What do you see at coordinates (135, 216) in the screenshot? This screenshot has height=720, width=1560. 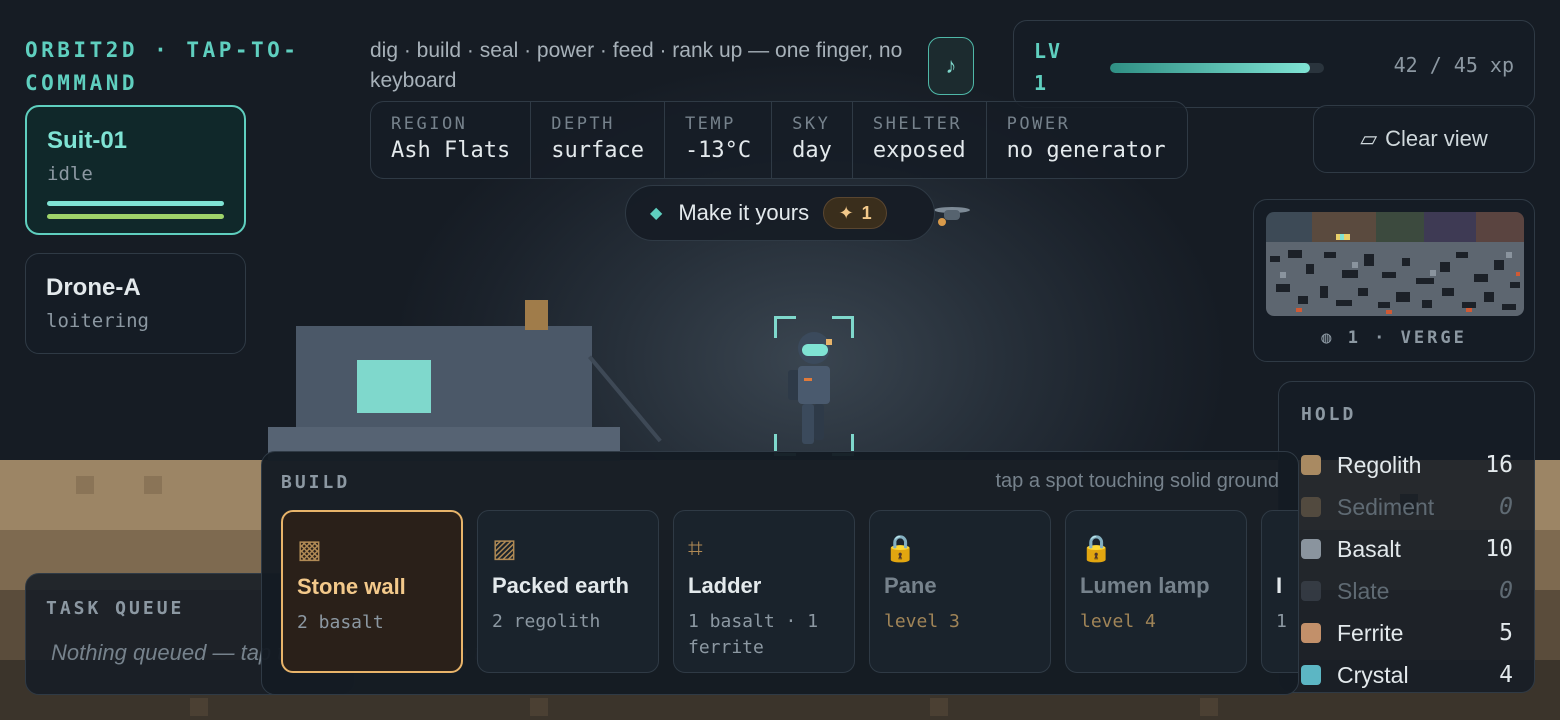 I see `unit-energy-bar` at bounding box center [135, 216].